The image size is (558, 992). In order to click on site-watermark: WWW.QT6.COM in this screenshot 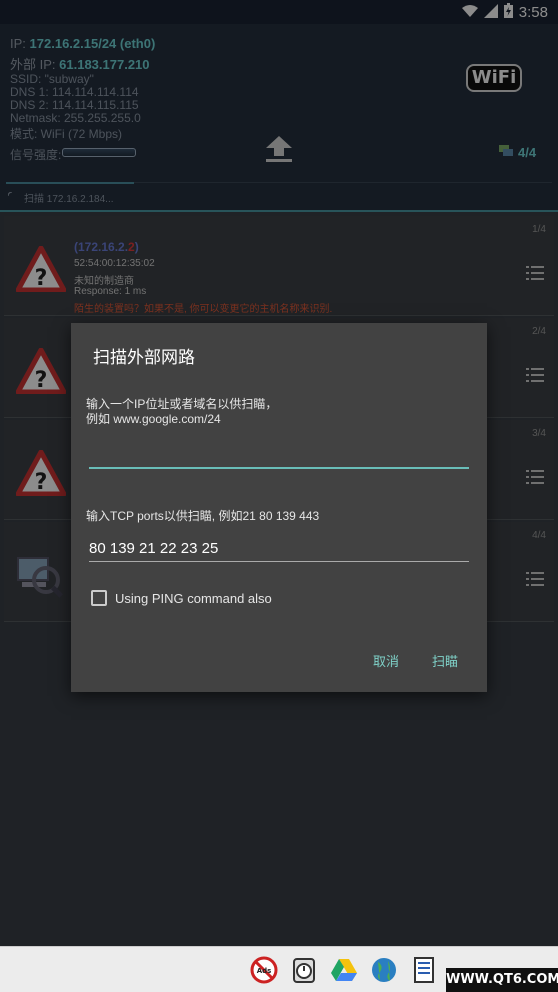, I will do `click(502, 980)`.